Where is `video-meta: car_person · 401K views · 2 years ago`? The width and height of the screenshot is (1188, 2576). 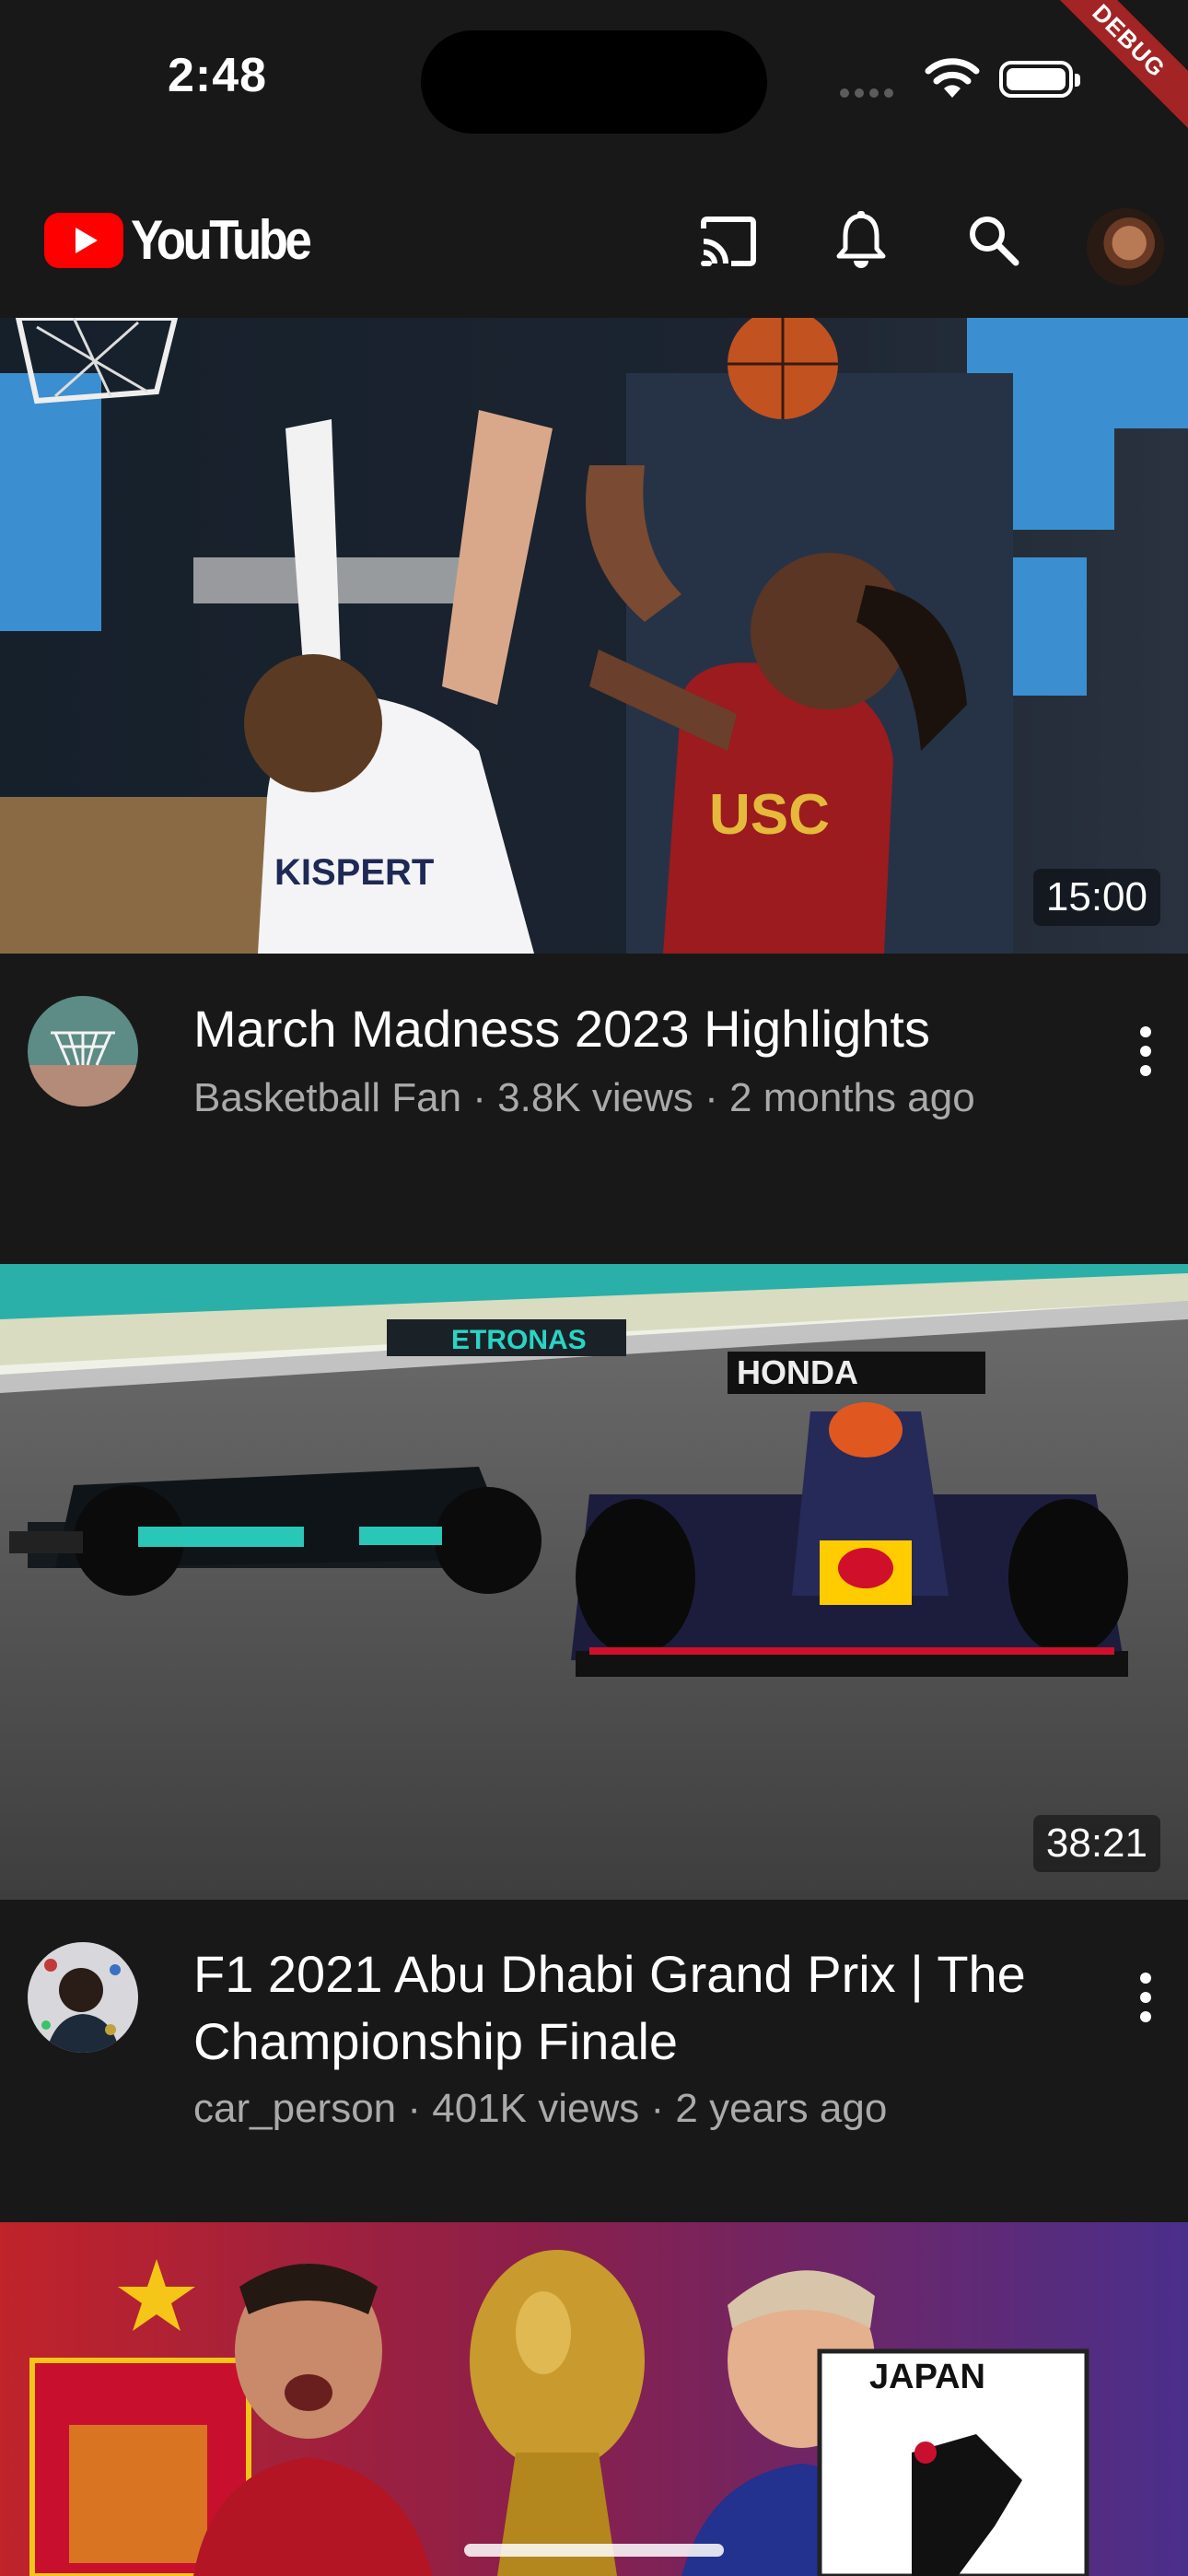 video-meta: car_person · 401K views · 2 years ago is located at coordinates (540, 2108).